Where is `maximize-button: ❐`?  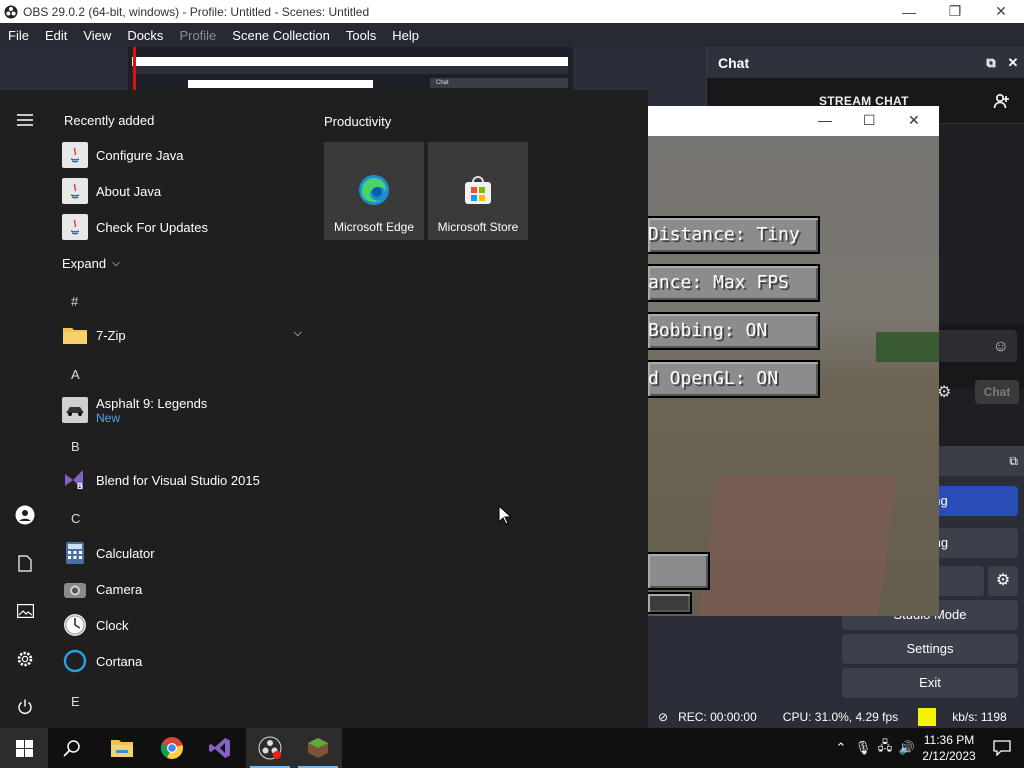 maximize-button: ❐ is located at coordinates (955, 11).